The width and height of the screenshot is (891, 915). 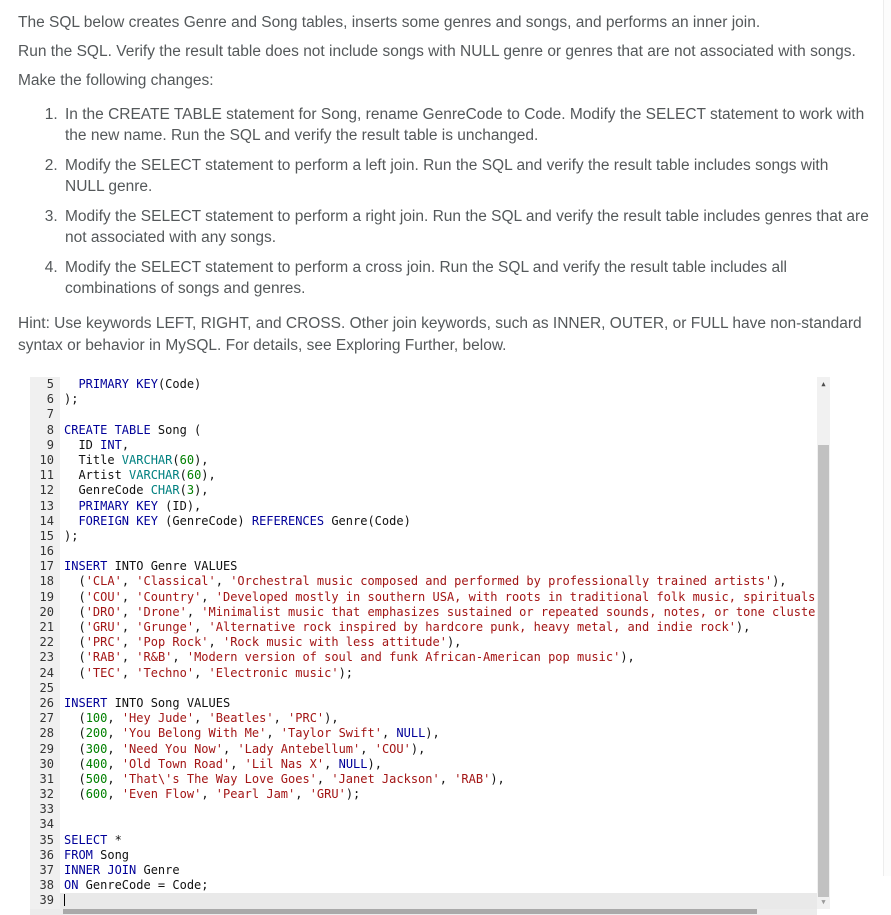 What do you see at coordinates (430, 688) in the screenshot?
I see `code-line: 25` at bounding box center [430, 688].